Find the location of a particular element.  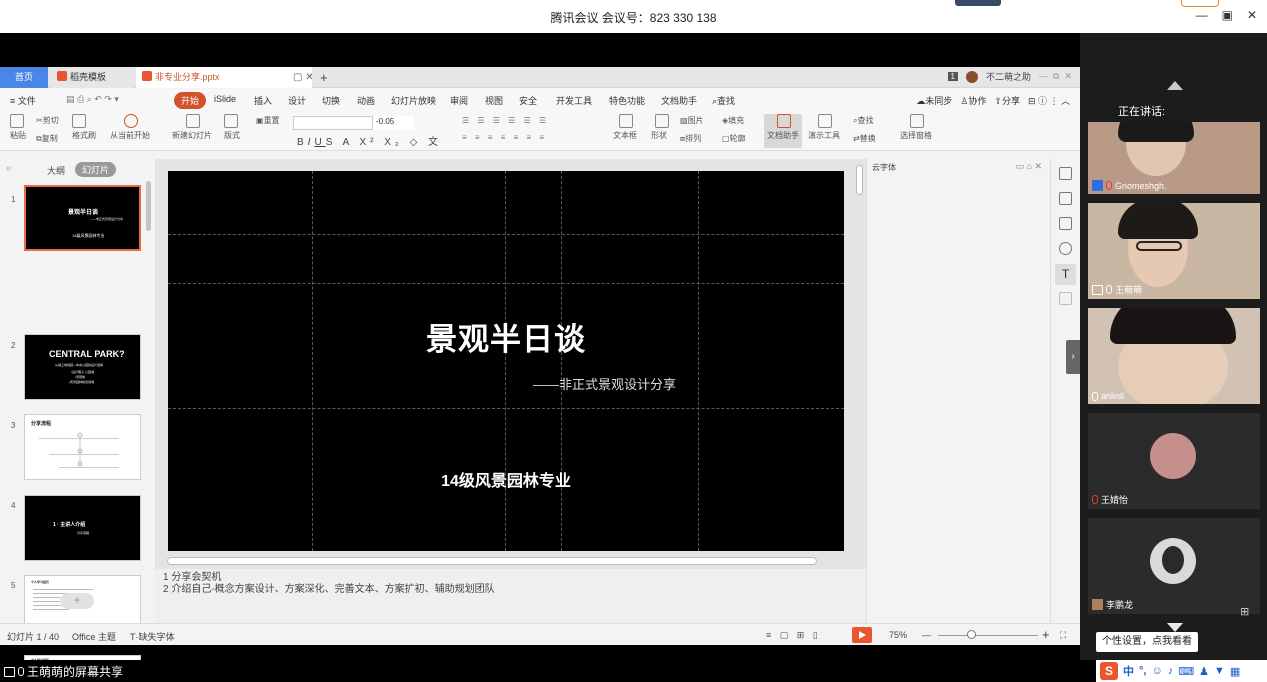

close-button: ✕ is located at coordinates (1252, 15).